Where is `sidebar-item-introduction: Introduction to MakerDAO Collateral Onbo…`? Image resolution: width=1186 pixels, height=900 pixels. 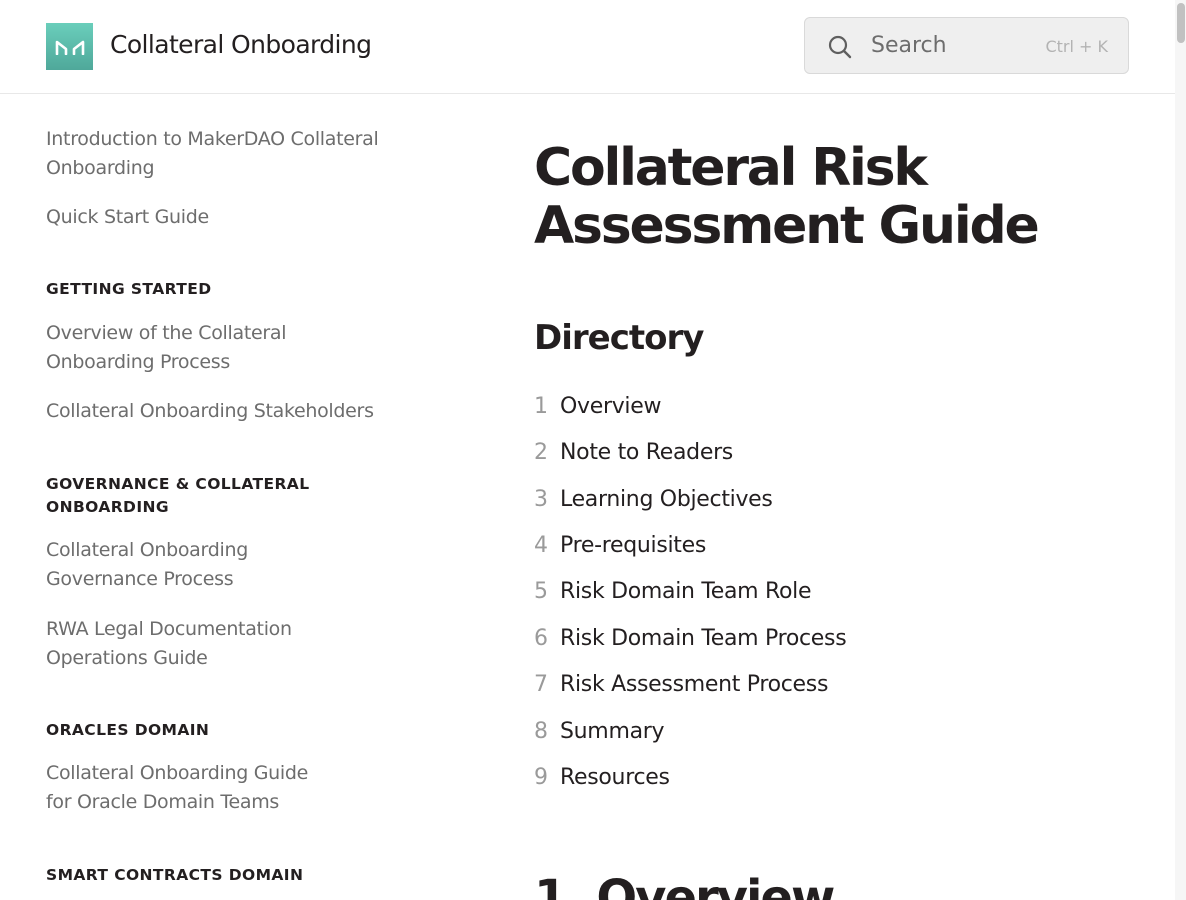
sidebar-item-introduction: Introduction to MakerDAO Collateral Onbo… is located at coordinates (221, 154).